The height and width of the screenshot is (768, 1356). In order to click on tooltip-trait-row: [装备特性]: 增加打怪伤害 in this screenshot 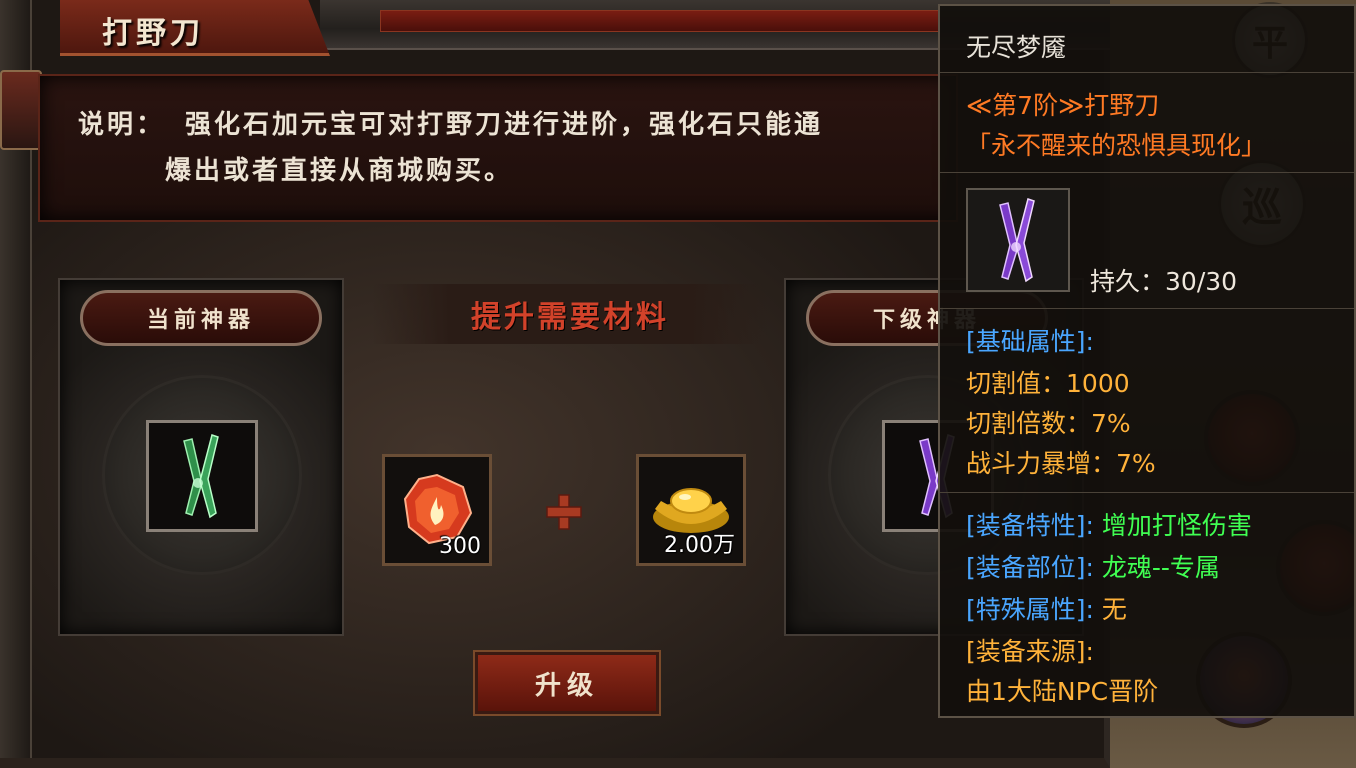, I will do `click(1109, 524)`.